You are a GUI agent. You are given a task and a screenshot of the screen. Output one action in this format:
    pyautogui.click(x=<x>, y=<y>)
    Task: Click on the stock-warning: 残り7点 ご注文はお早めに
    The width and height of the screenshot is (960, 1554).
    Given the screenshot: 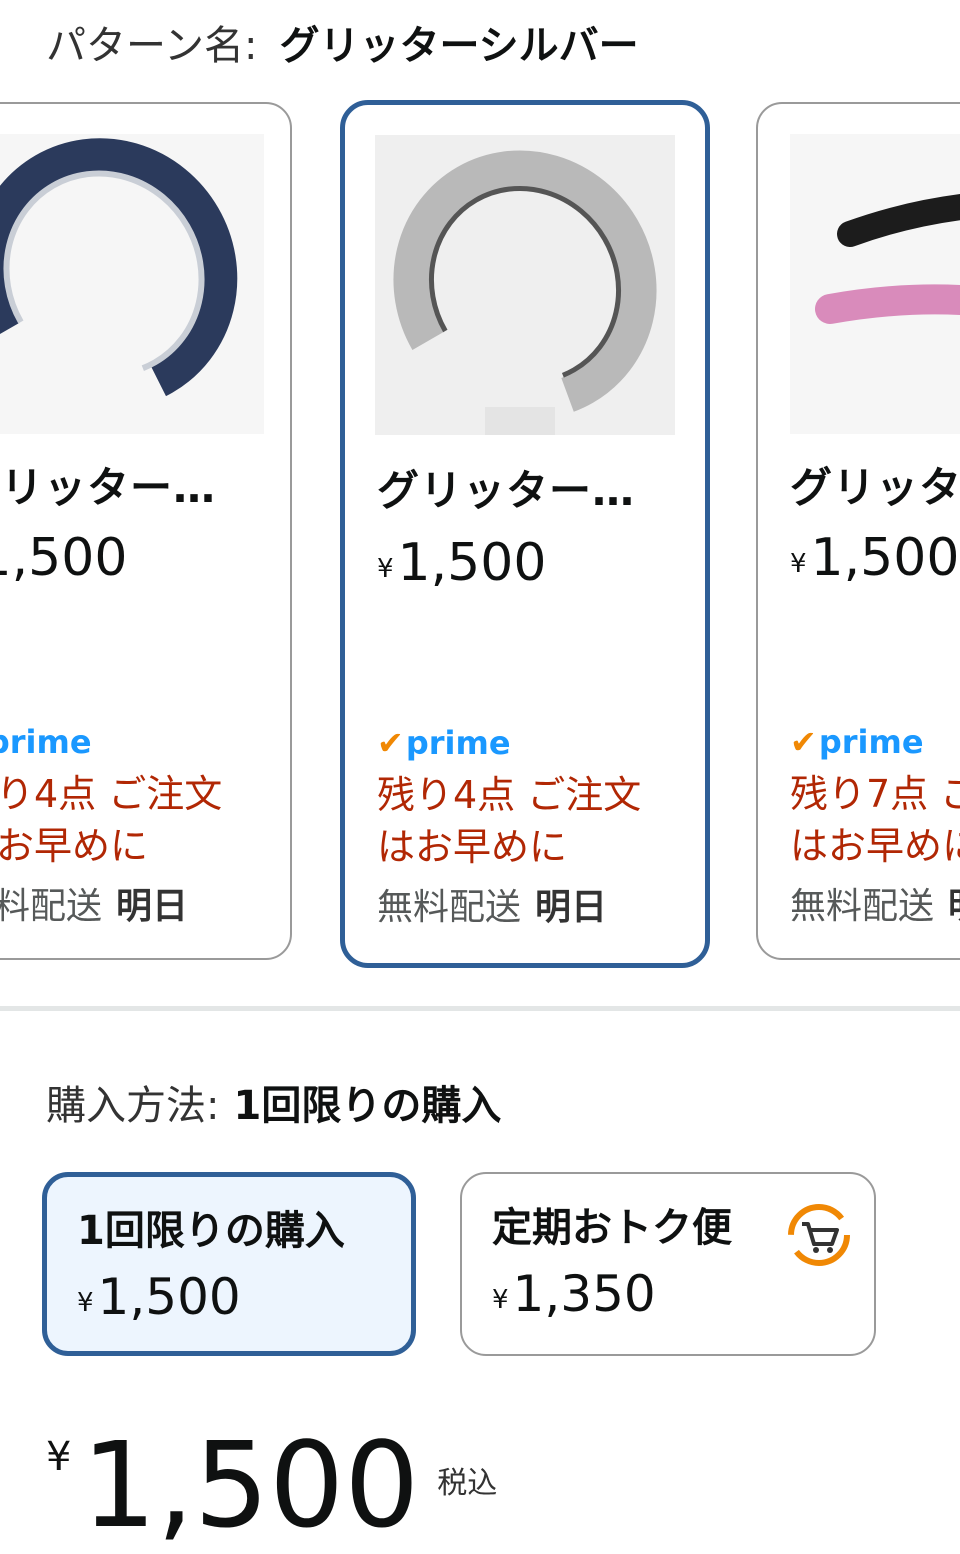 What is the action you would take?
    pyautogui.click(x=875, y=820)
    